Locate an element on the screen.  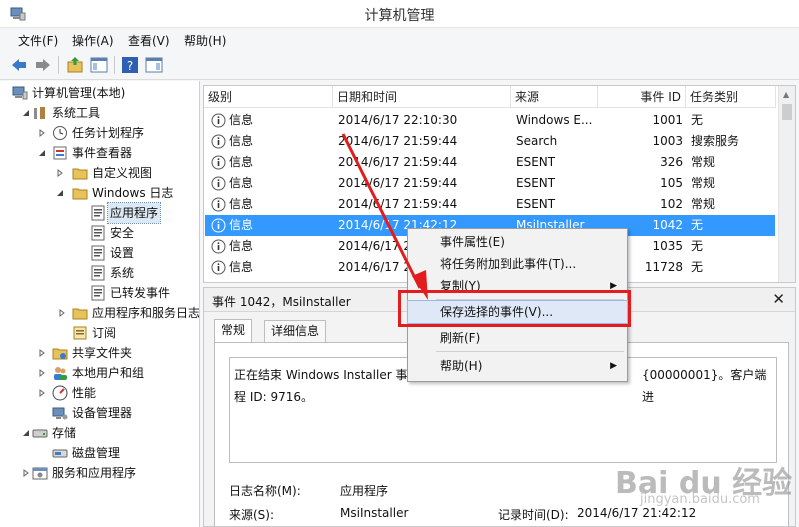
watermark-url: jingyan.baidu.com is located at coordinates (700, 499).